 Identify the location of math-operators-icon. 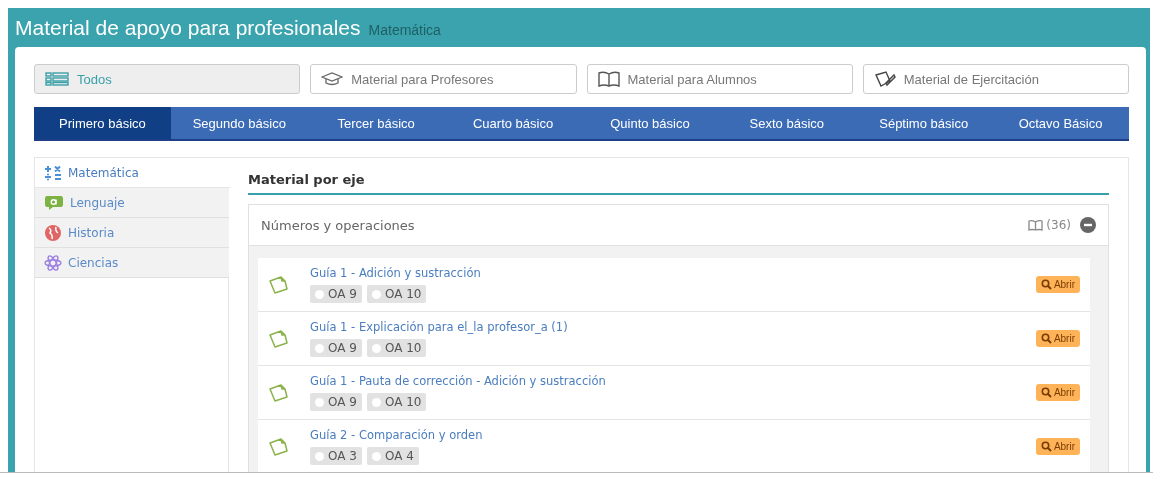
(53, 172).